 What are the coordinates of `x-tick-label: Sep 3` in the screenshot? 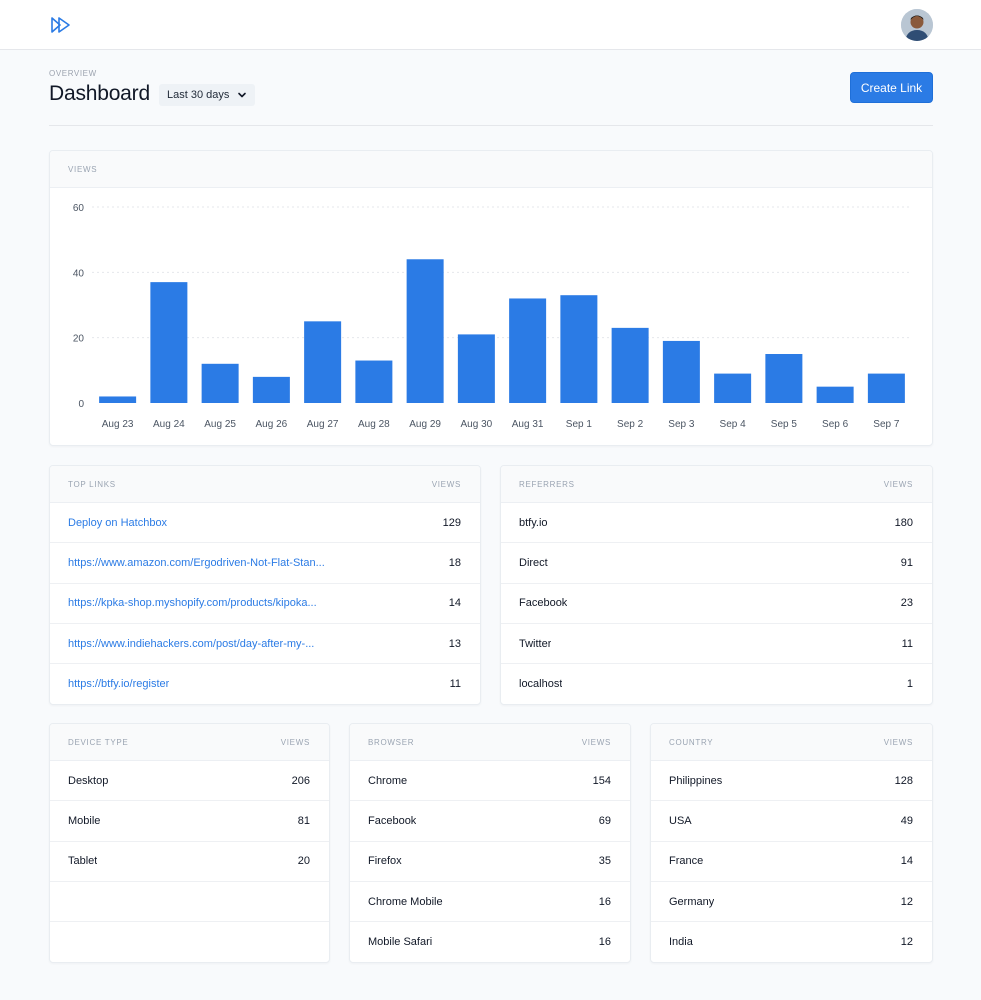 It's located at (681, 424).